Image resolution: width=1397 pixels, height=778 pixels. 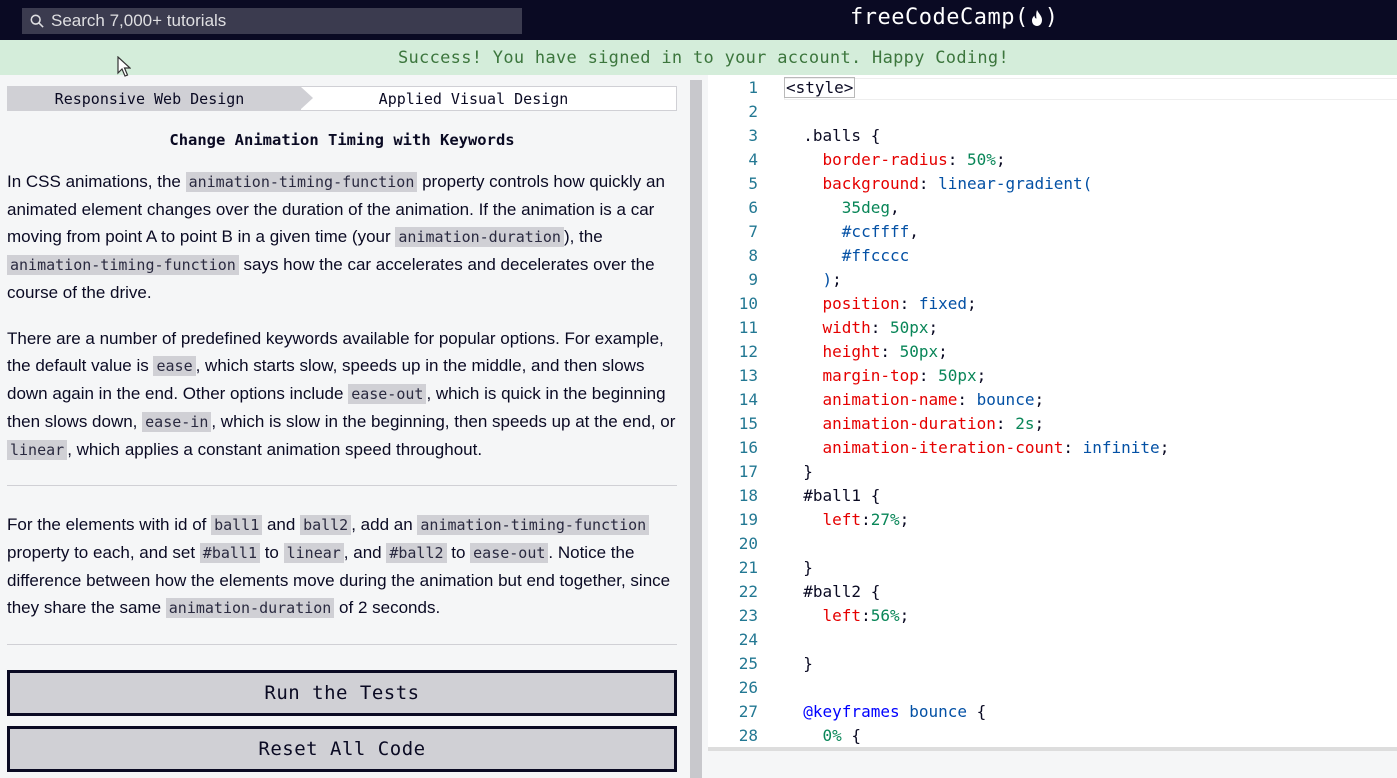 What do you see at coordinates (174, 366) in the screenshot?
I see `inline-code: ease` at bounding box center [174, 366].